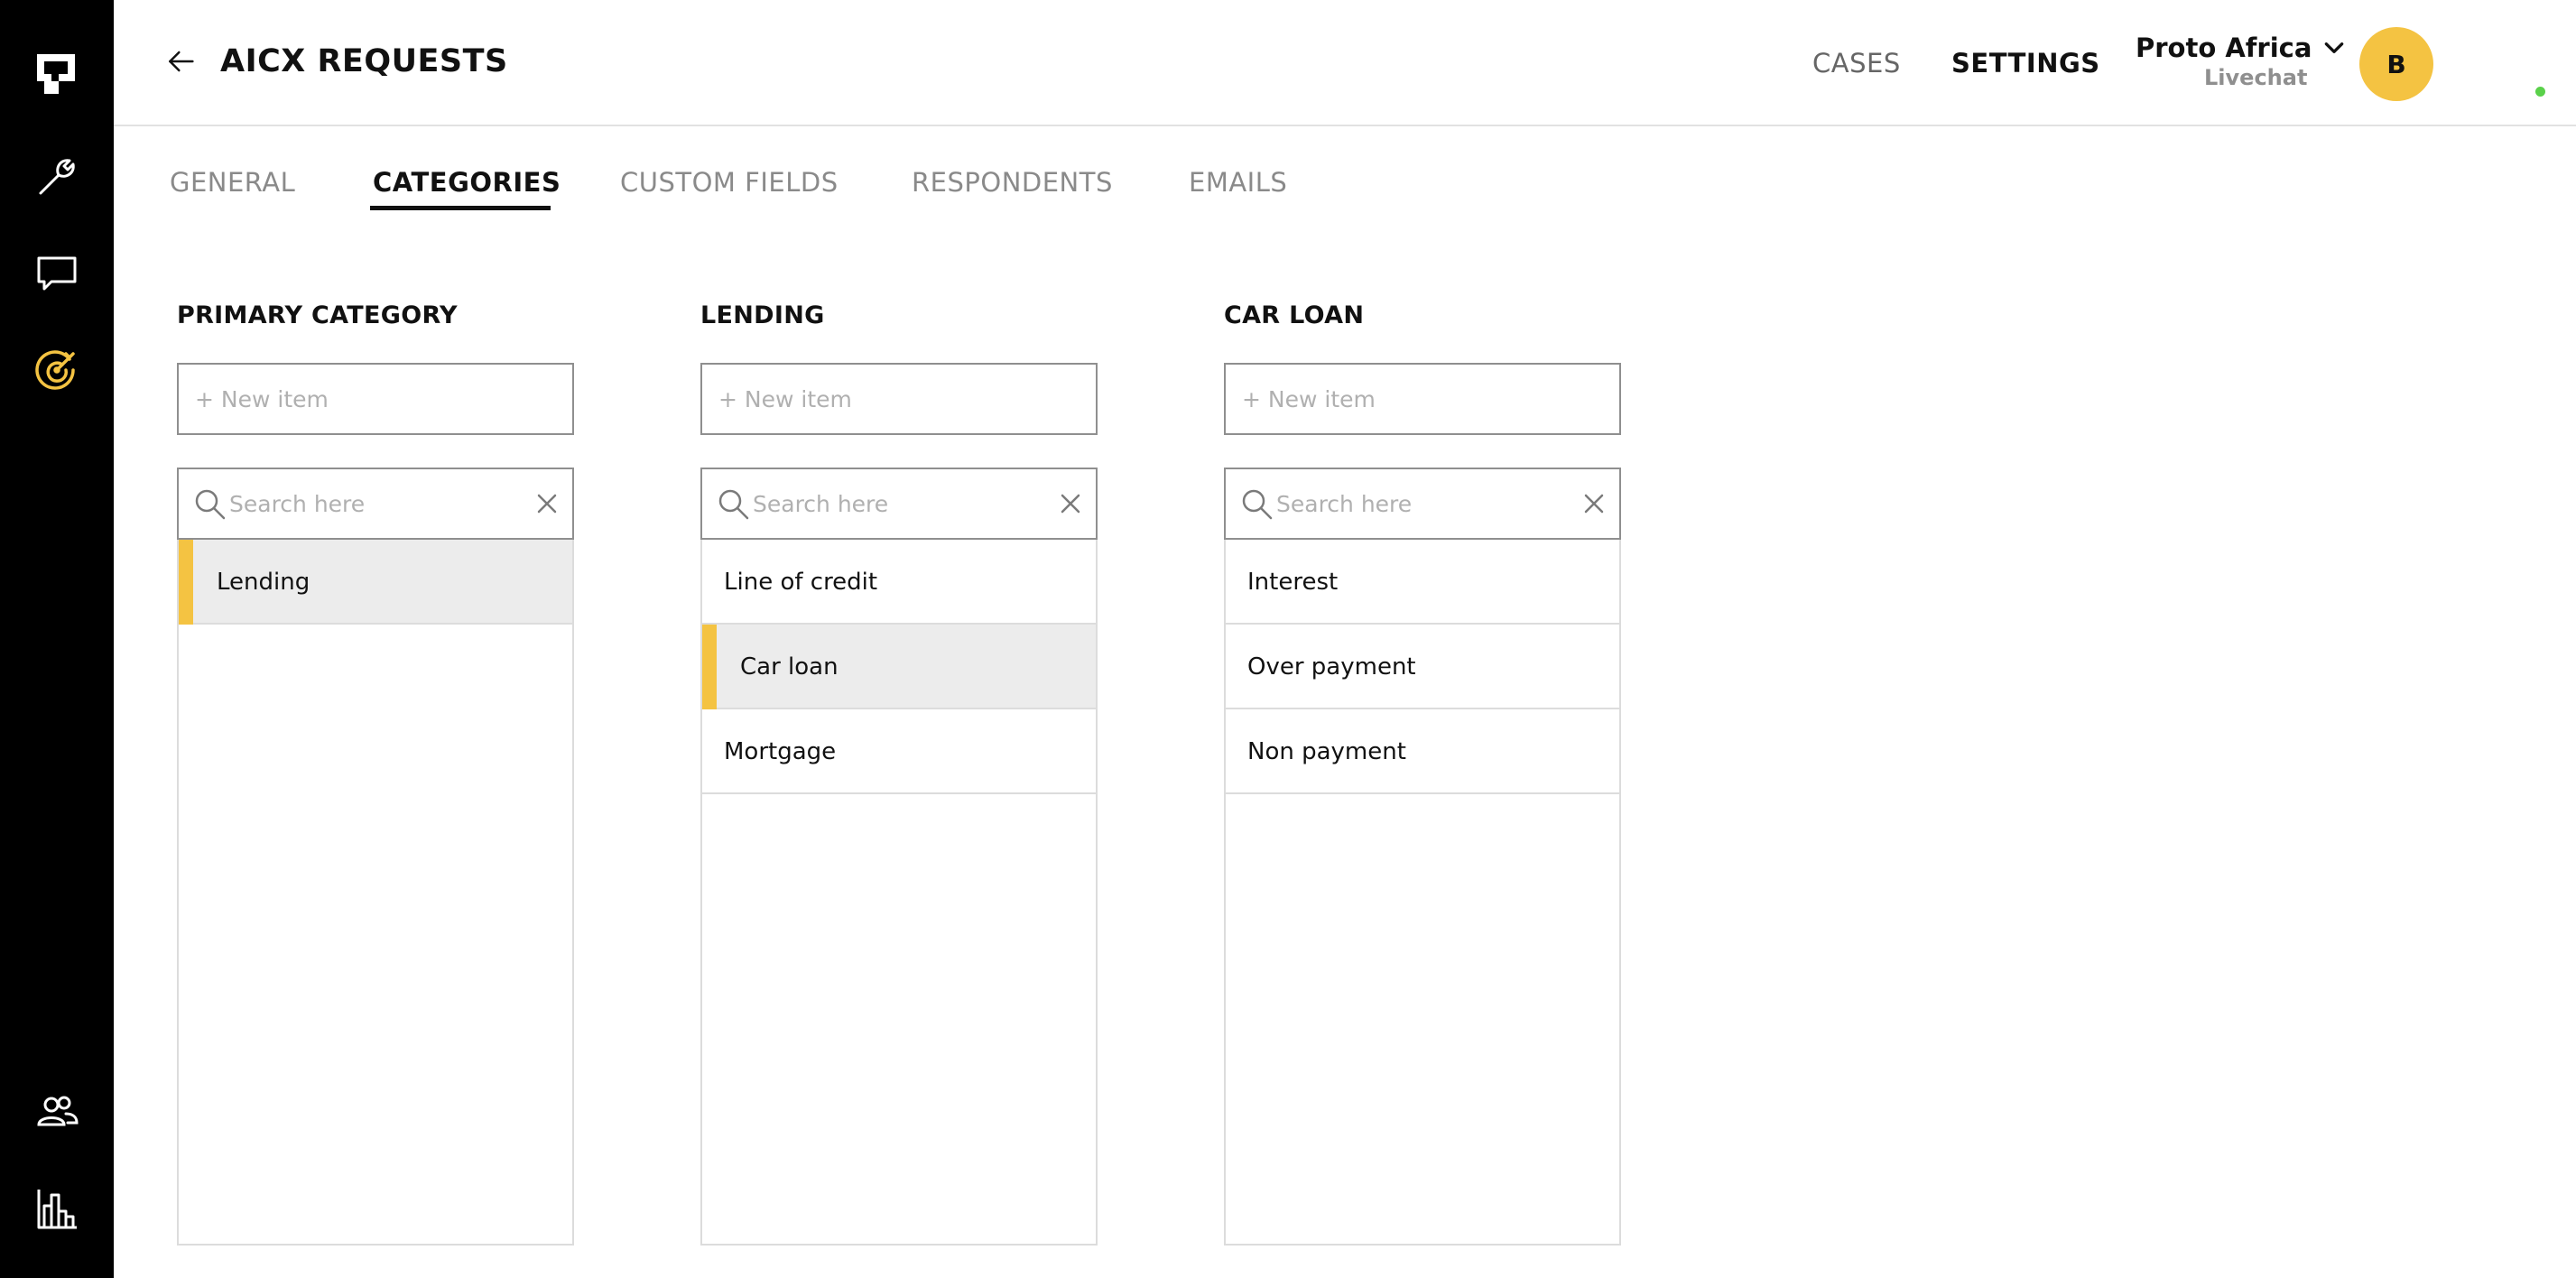  I want to click on category-list: Interest Over payment Non payment, so click(1422, 857).